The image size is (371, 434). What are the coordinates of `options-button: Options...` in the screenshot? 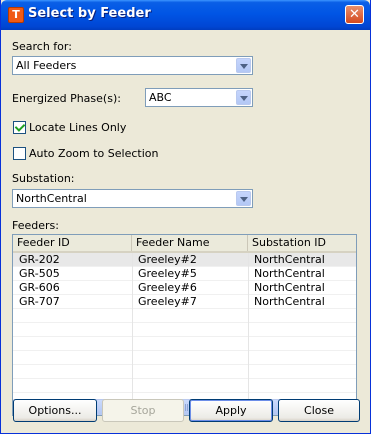 It's located at (55, 410).